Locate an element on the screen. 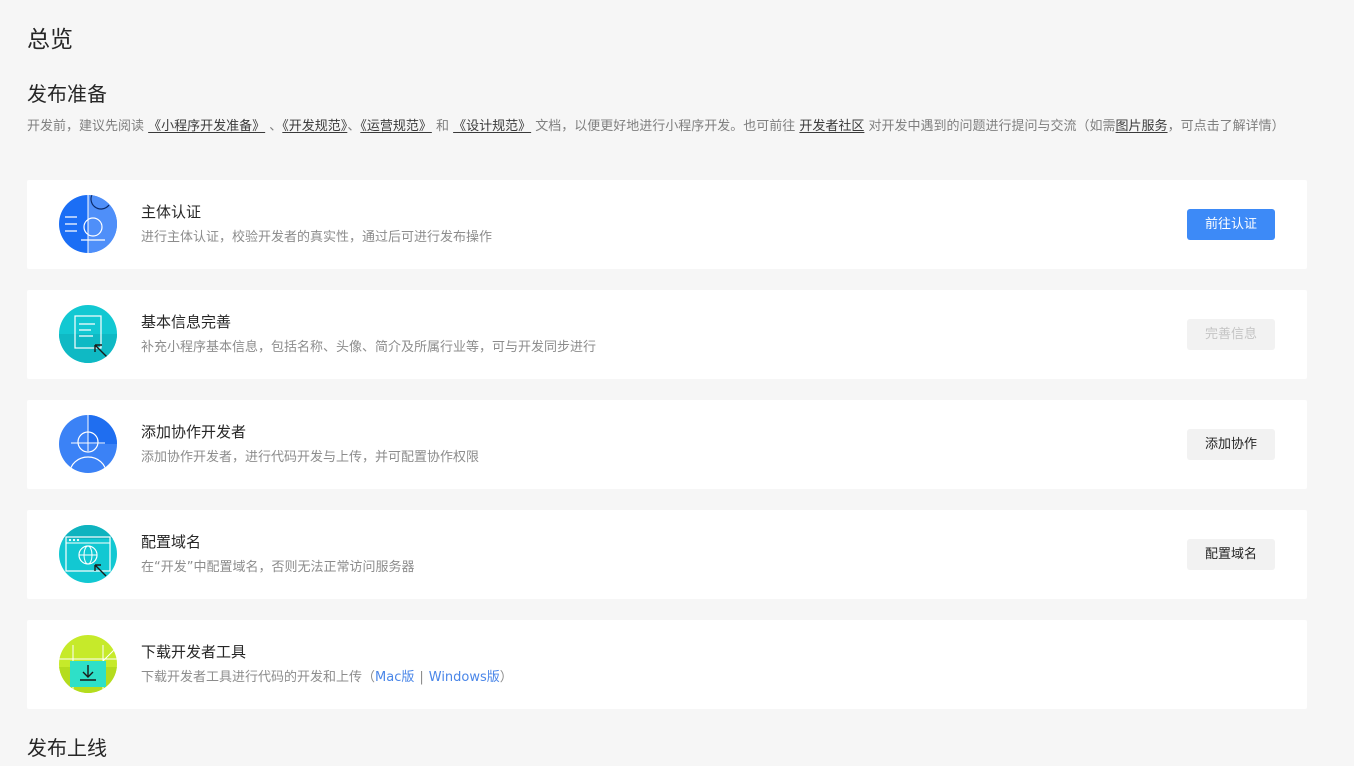 This screenshot has width=1354, height=766. collaborator-icon is located at coordinates (88, 444).